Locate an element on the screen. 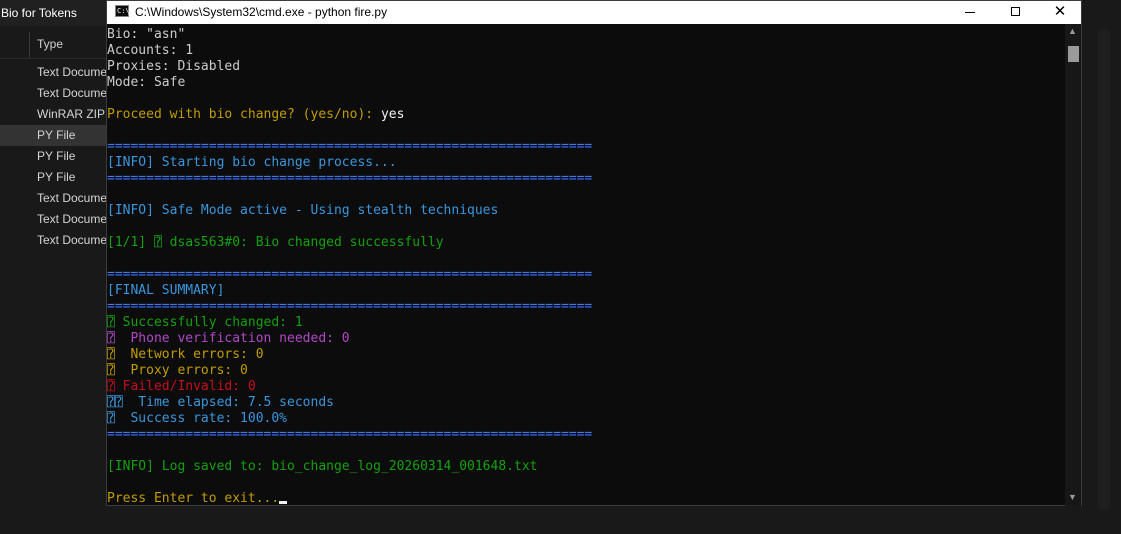  minimize-icon is located at coordinates (970, 12).